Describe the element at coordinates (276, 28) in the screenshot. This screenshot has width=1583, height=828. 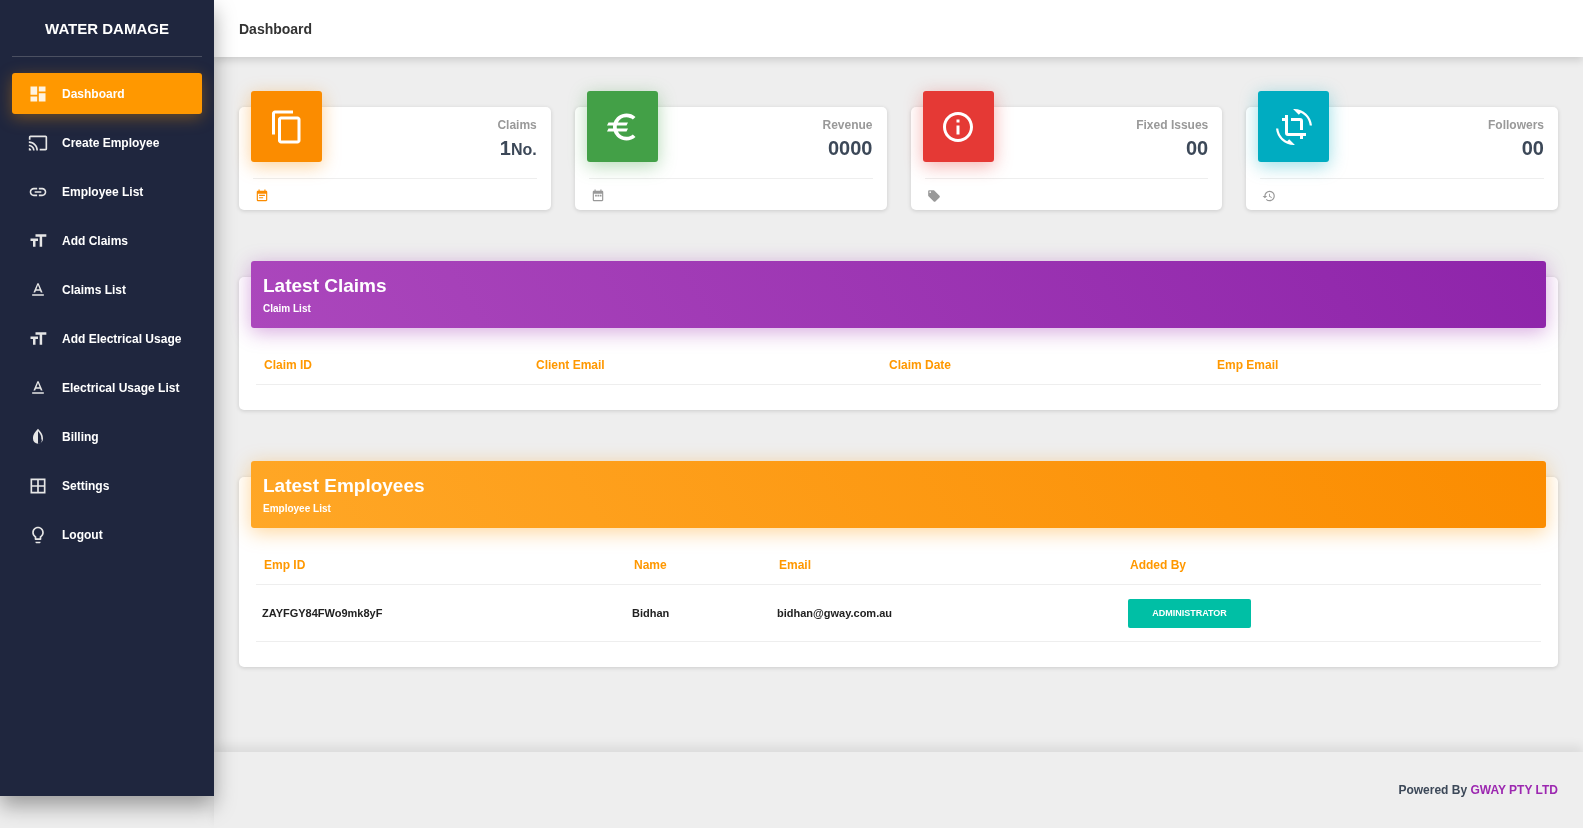
I see `page-title: Dashboard` at that location.